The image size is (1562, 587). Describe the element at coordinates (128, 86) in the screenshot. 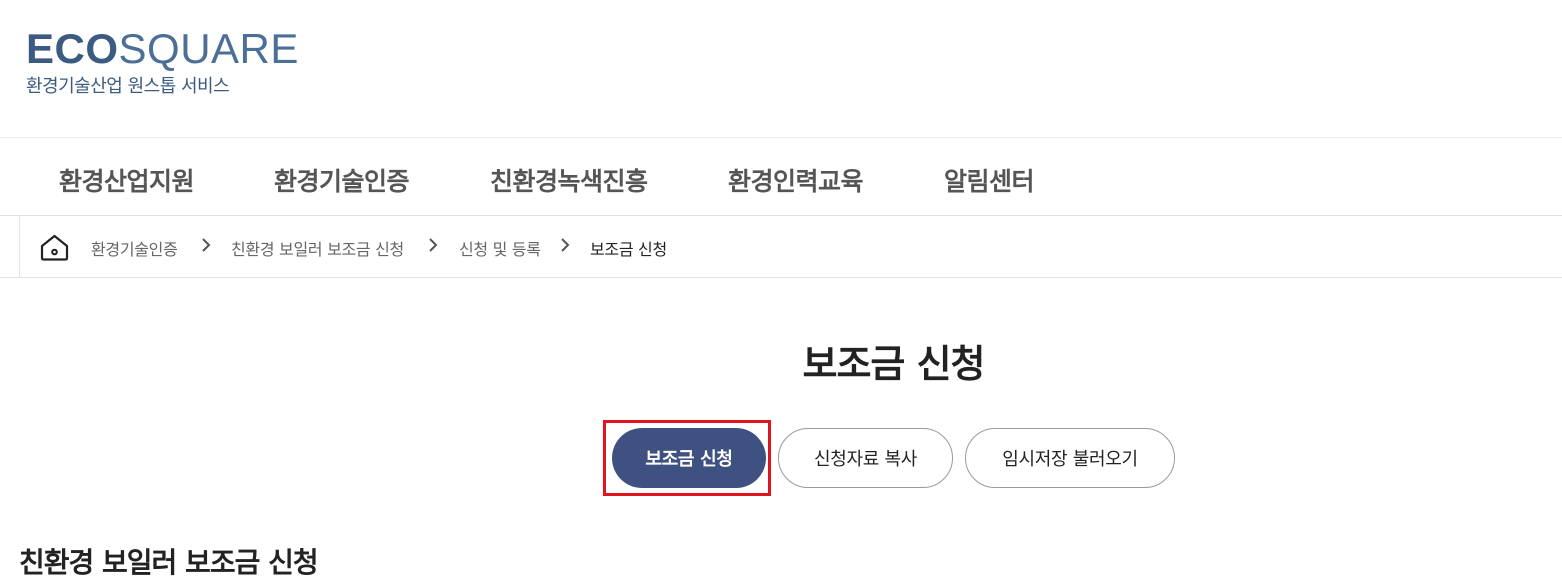

I see `logo-tagline: 환경기술산업 원스톱 서비스` at that location.